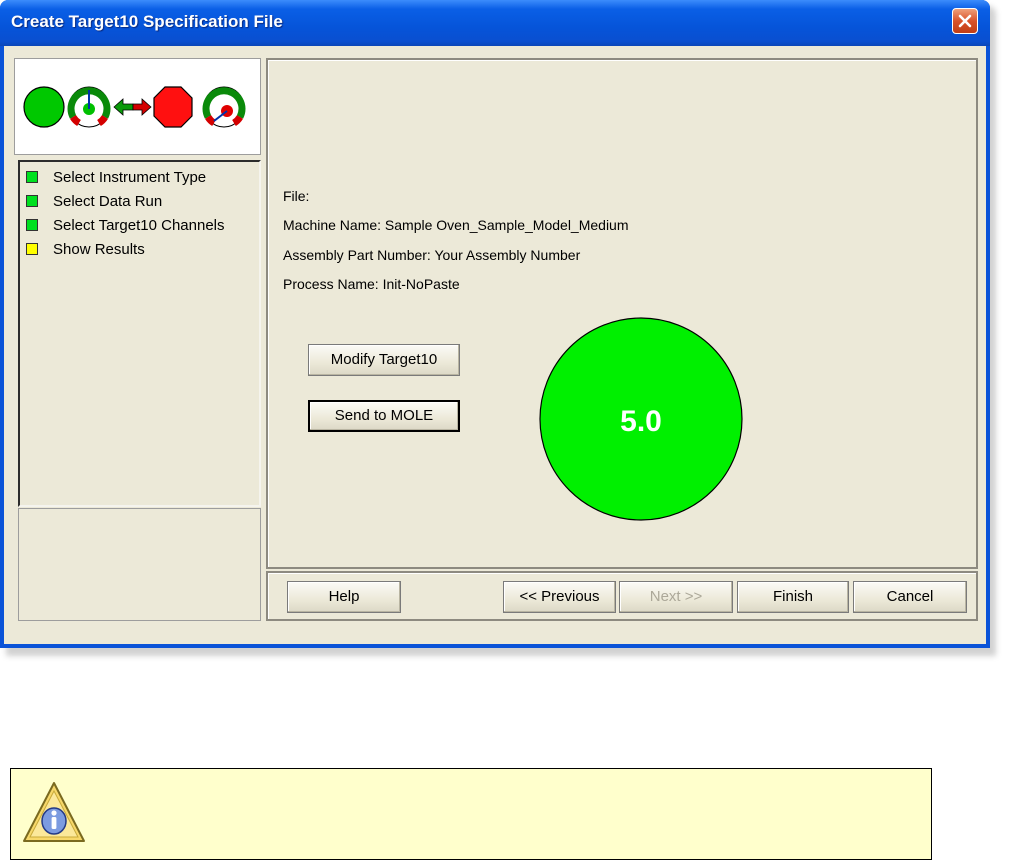  Describe the element at coordinates (793, 597) in the screenshot. I see `finish-button: Finish` at that location.